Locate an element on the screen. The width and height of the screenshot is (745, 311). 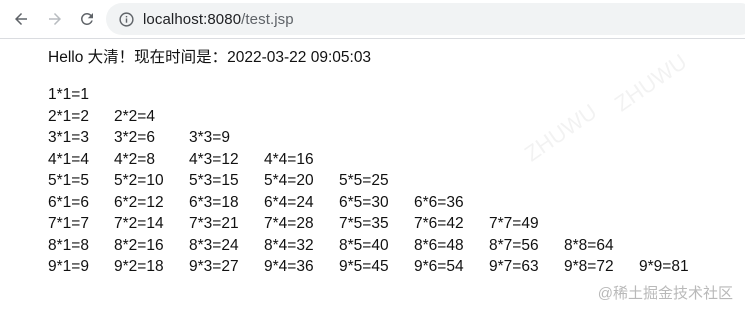
table-cell: 9*6=54 is located at coordinates (439, 266).